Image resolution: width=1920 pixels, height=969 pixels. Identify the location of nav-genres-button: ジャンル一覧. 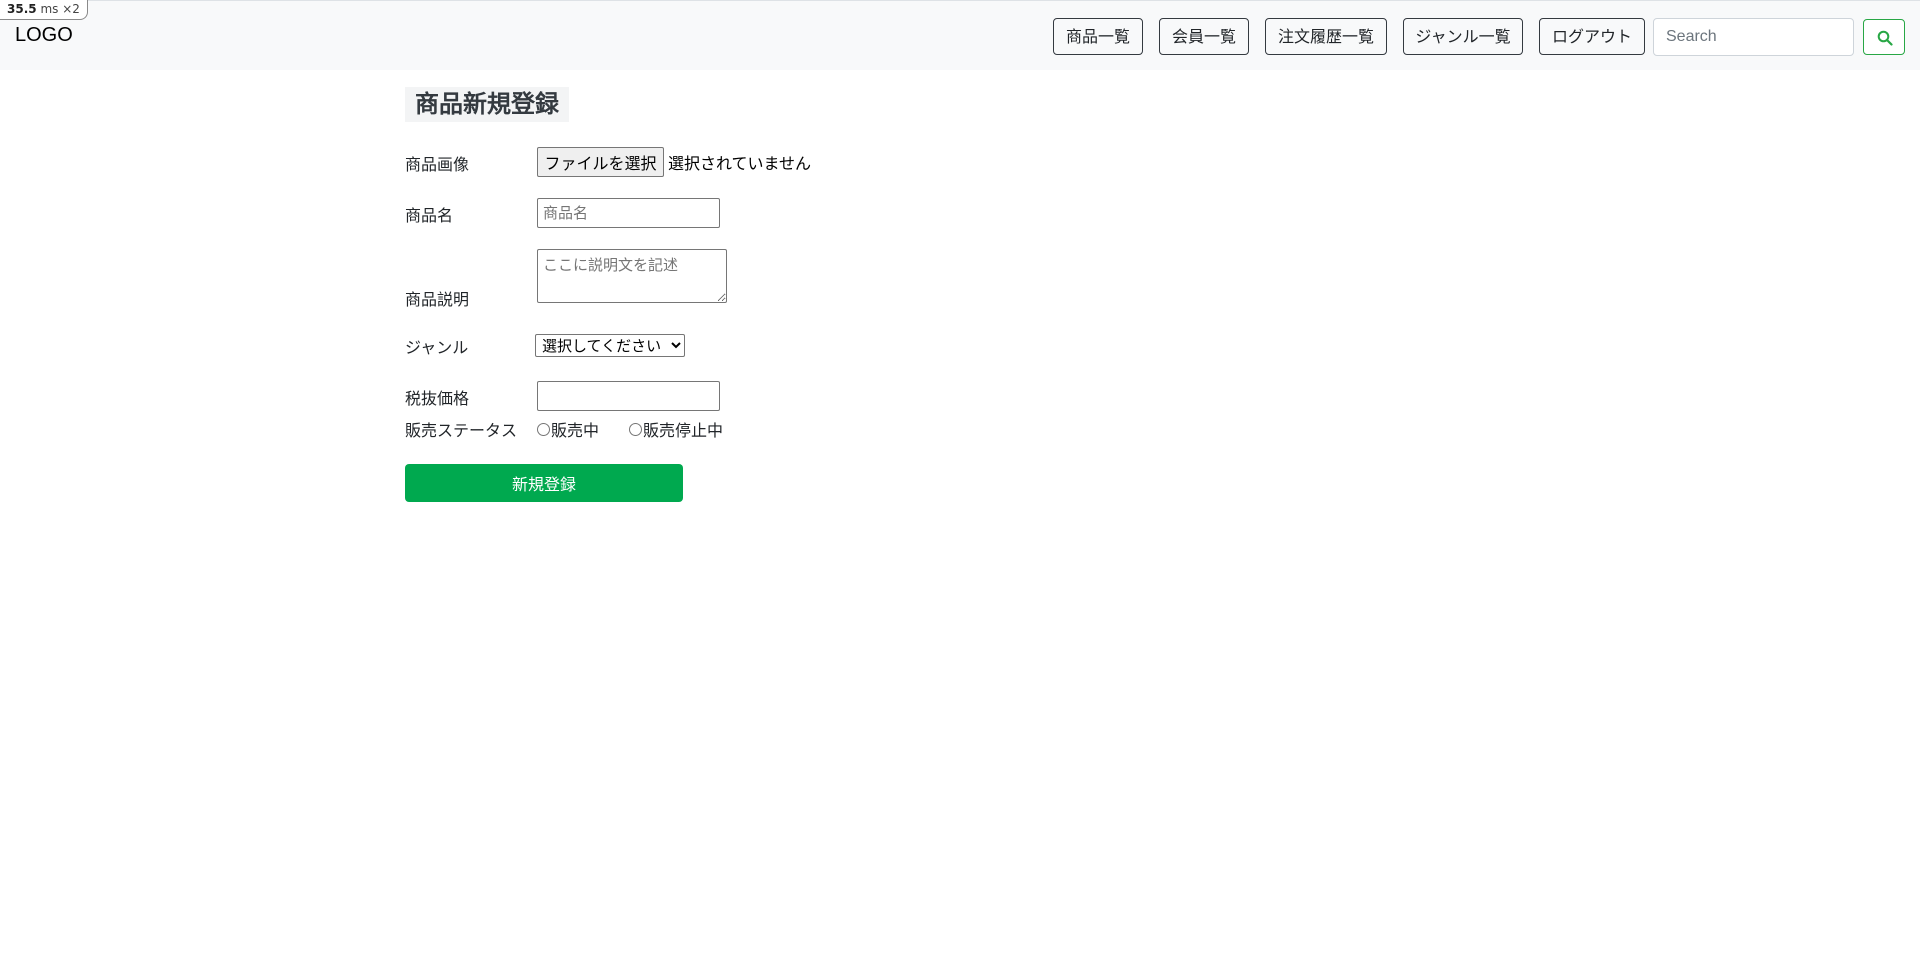
(1463, 36).